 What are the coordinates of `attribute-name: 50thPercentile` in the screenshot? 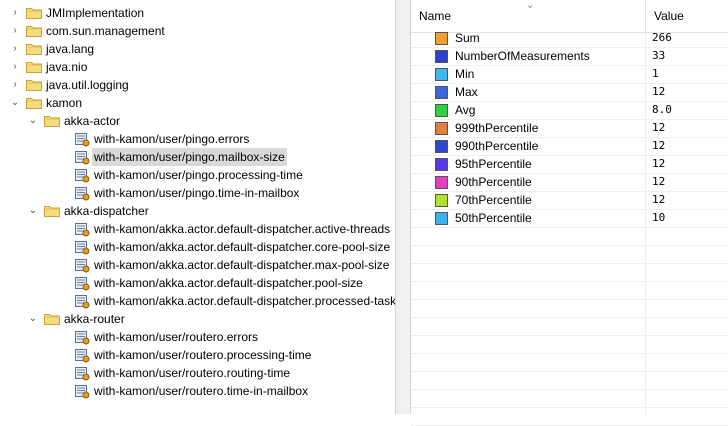 It's located at (493, 218).